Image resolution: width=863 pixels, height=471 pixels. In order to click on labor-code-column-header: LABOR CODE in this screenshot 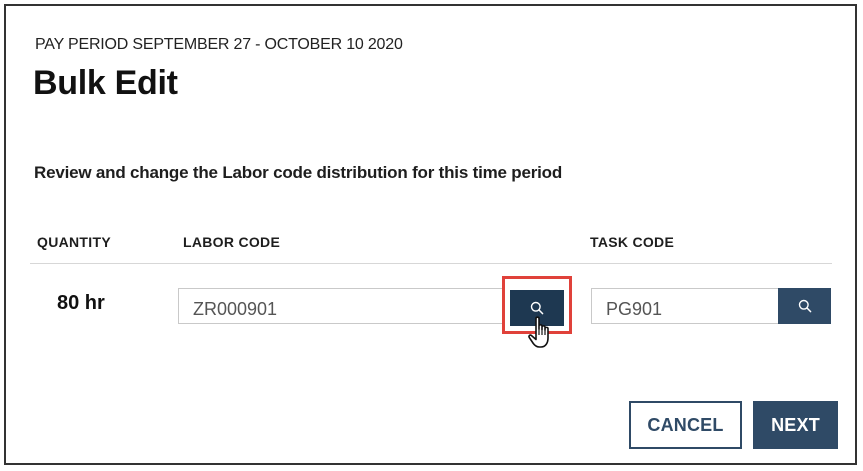, I will do `click(232, 242)`.